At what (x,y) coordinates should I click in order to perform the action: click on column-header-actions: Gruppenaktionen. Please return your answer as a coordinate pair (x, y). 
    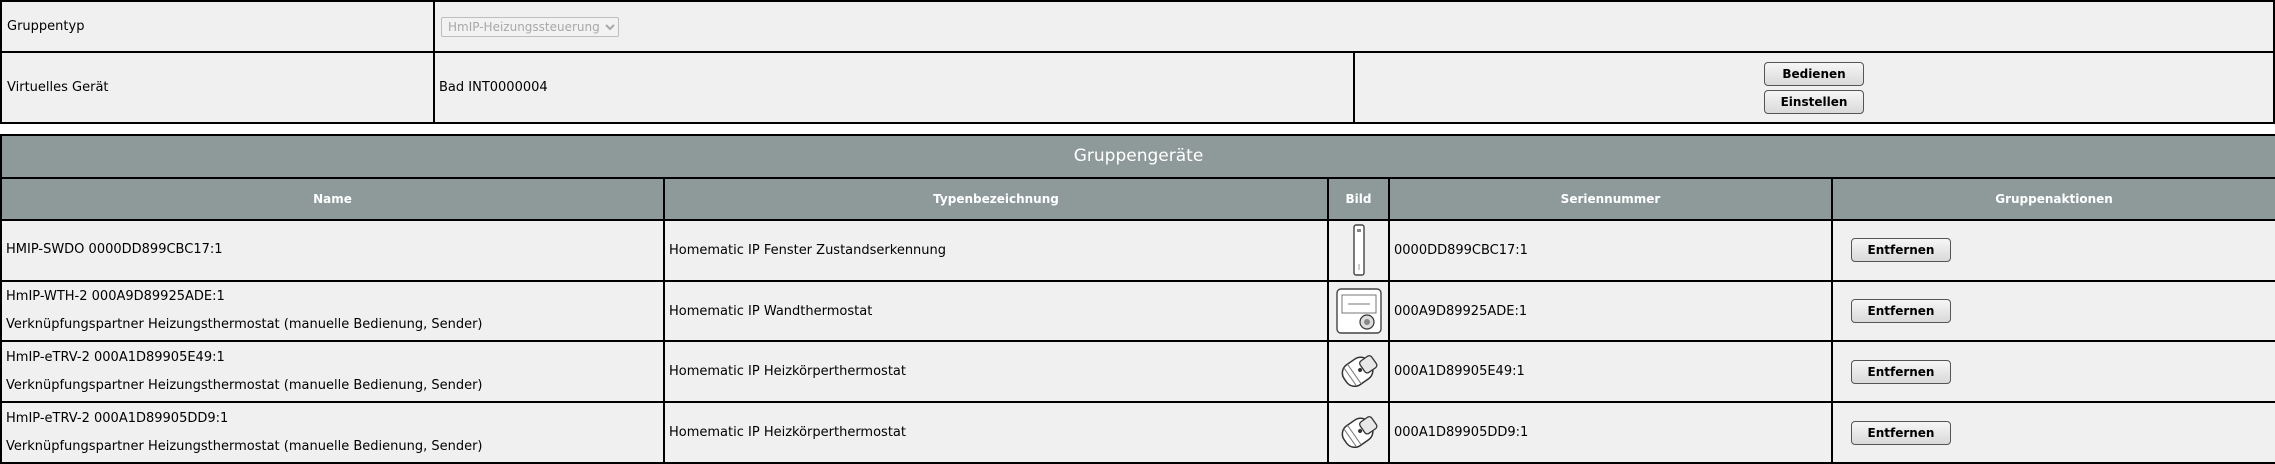
    Looking at the image, I should click on (2052, 198).